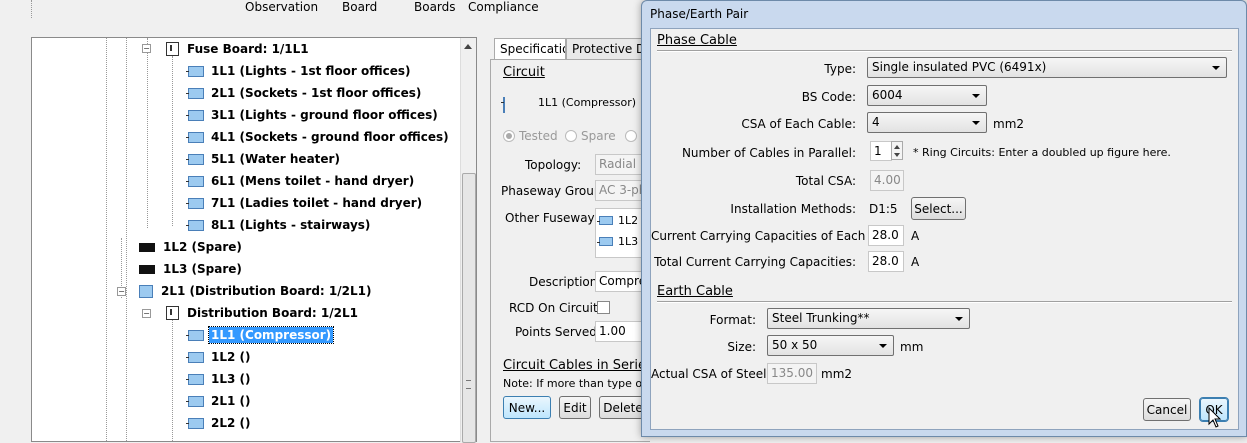  I want to click on radio-other, so click(631, 136).